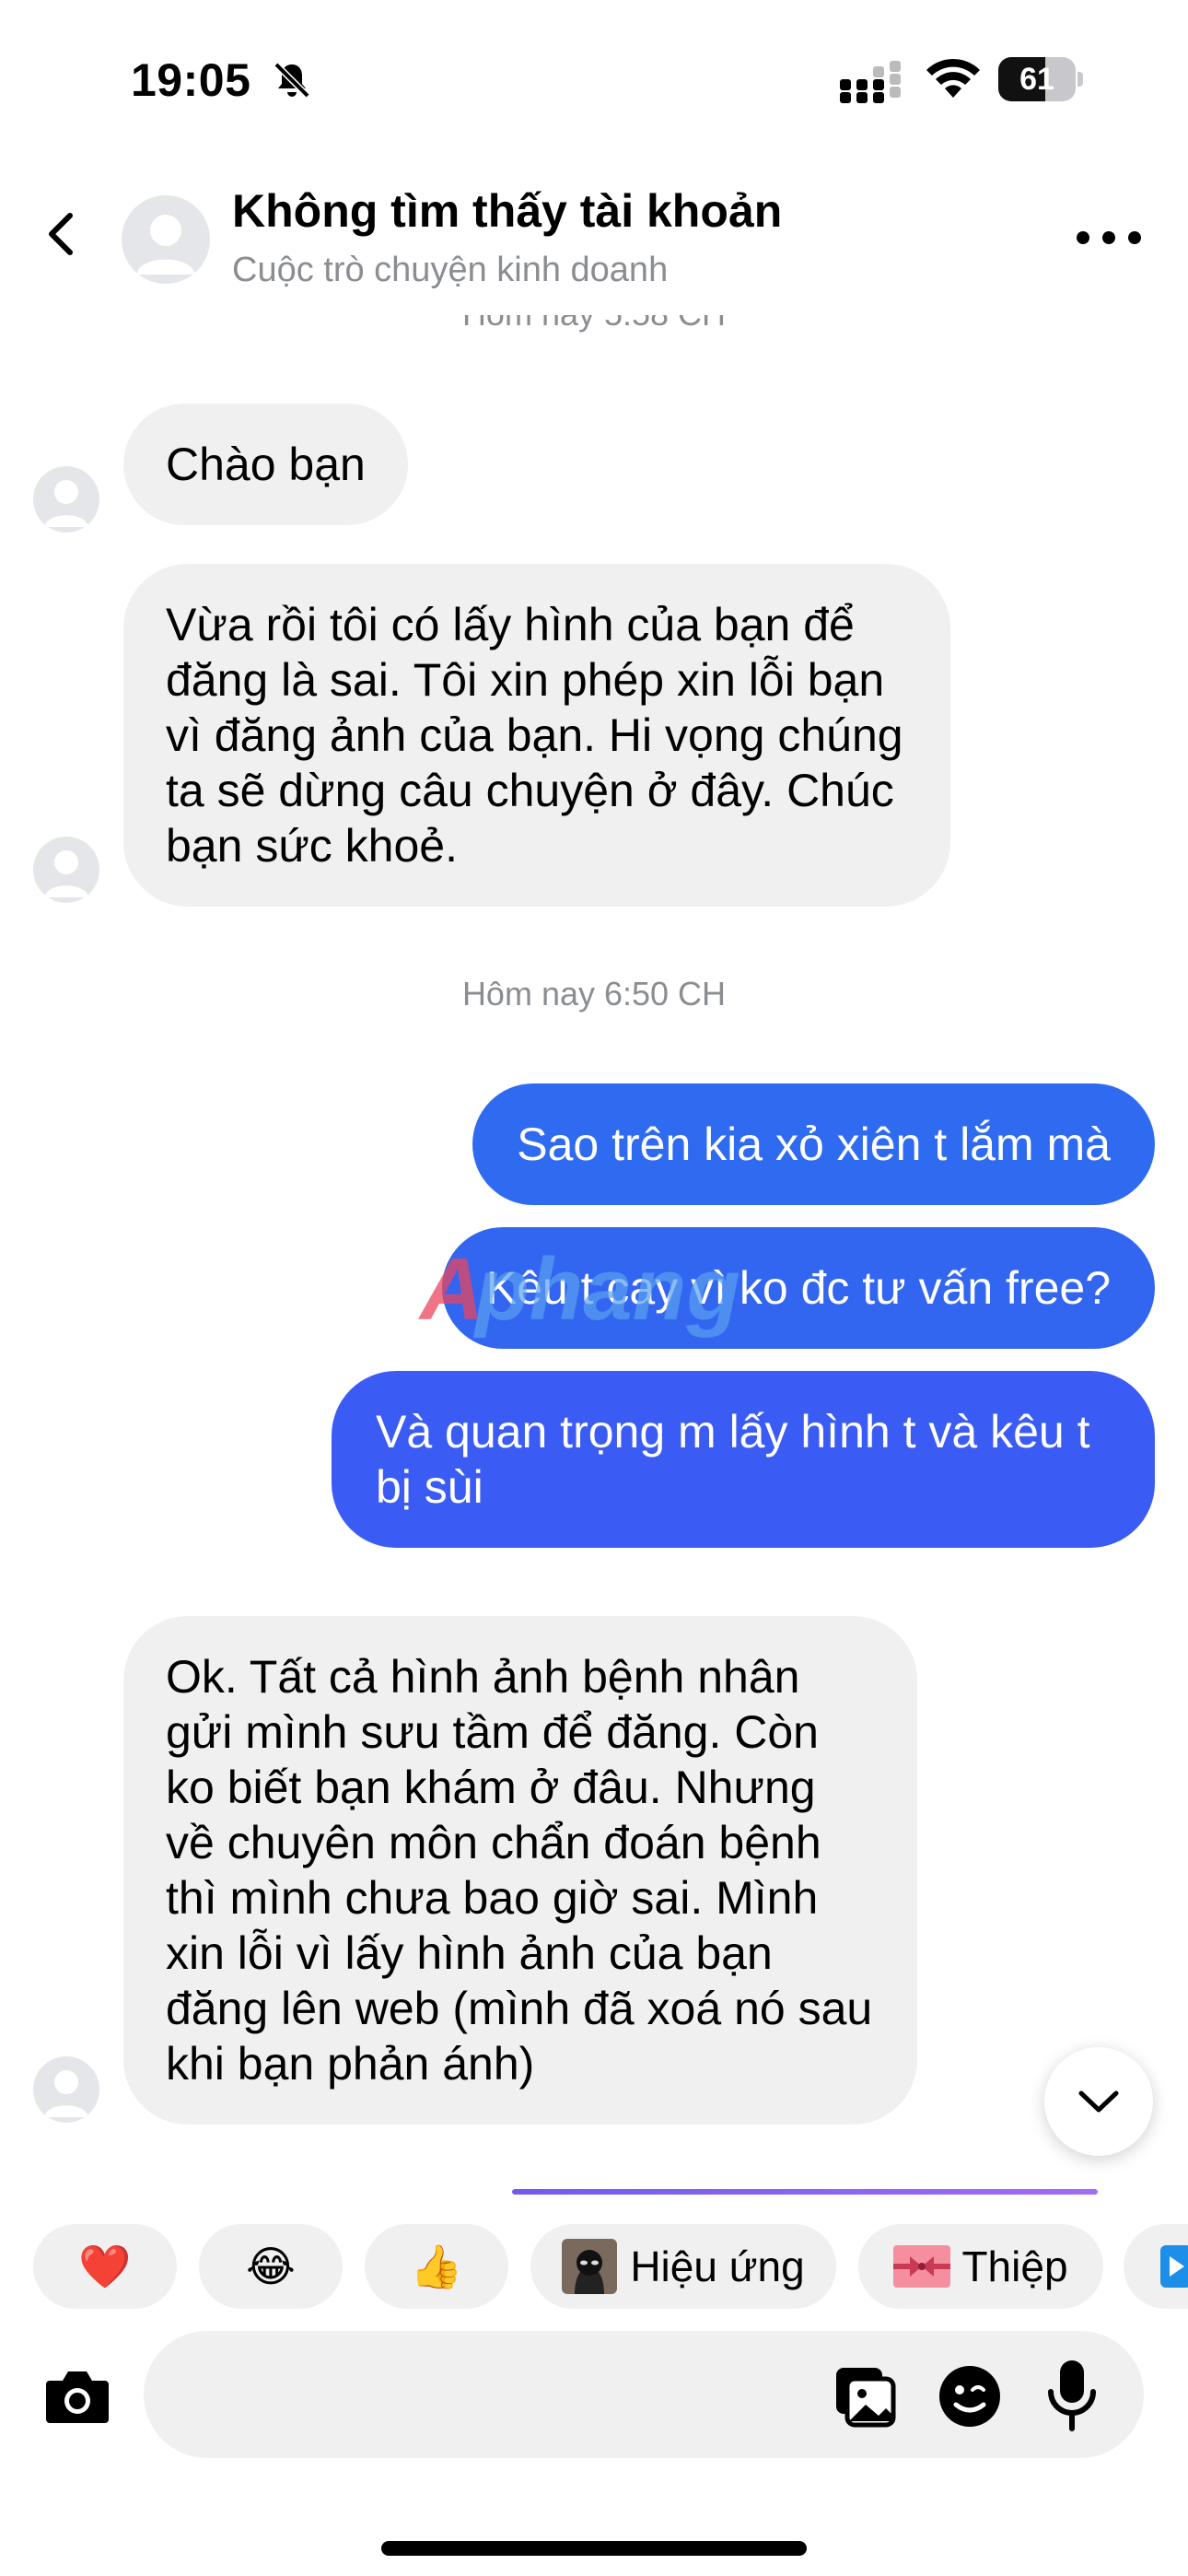  Describe the element at coordinates (865, 2396) in the screenshot. I see `gallery-icon` at that location.